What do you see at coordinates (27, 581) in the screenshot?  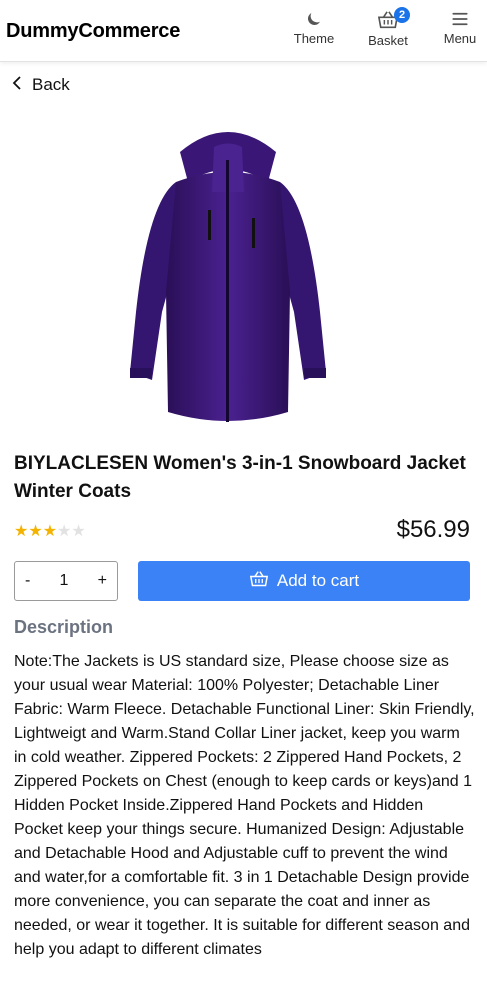 I see `decrement-button: -` at bounding box center [27, 581].